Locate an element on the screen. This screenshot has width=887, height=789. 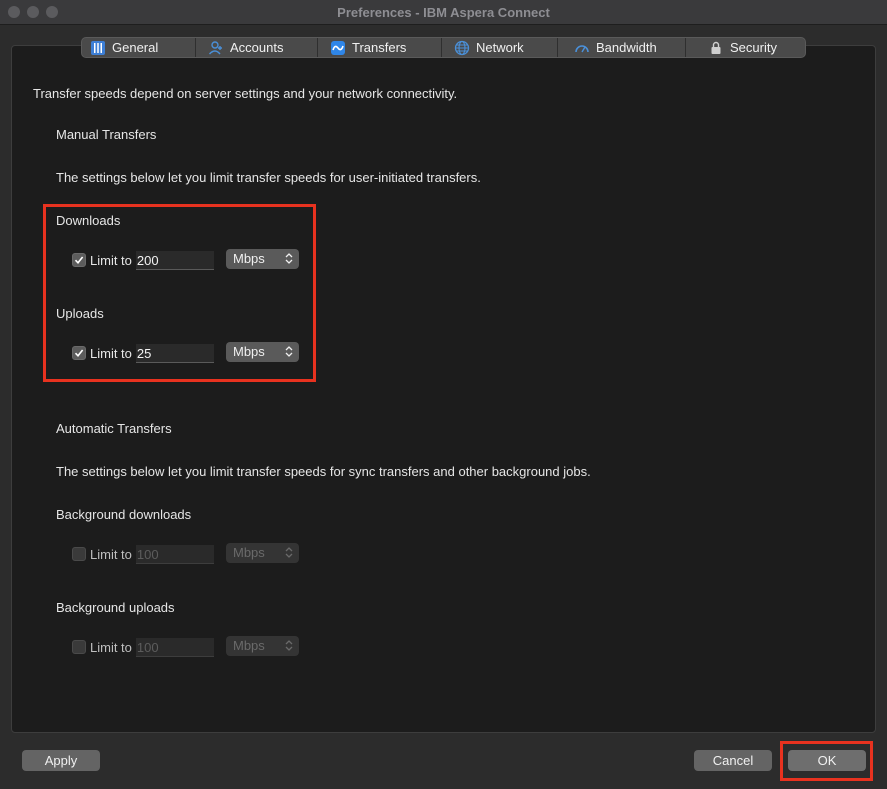
tab-general: General is located at coordinates (139, 47).